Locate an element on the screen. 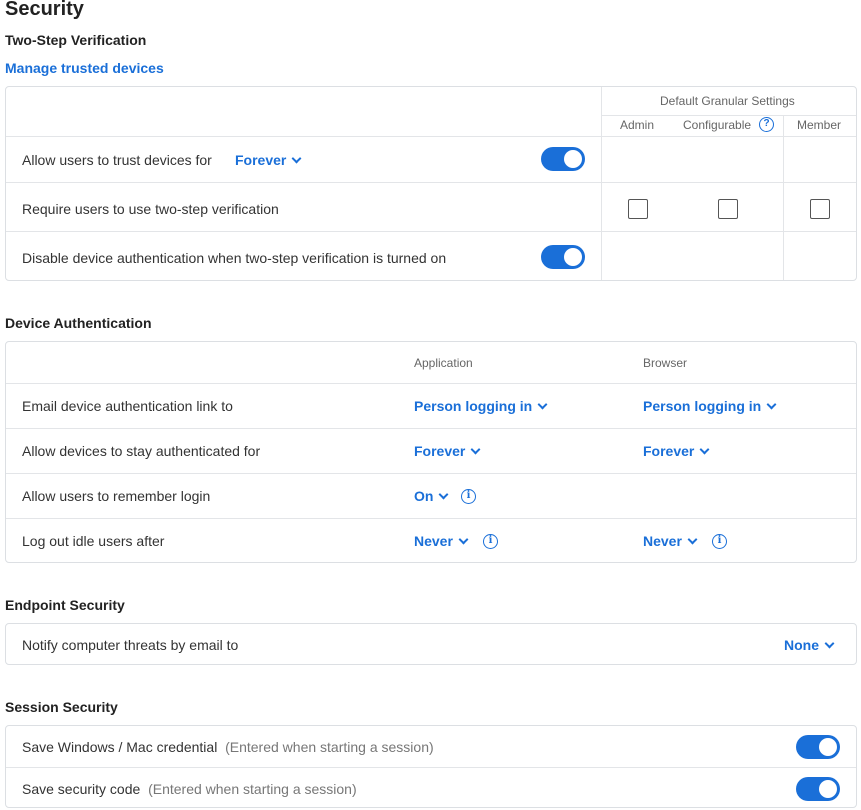 This screenshot has width=861, height=810. device-auth-heading: Device Authentication is located at coordinates (78, 323).